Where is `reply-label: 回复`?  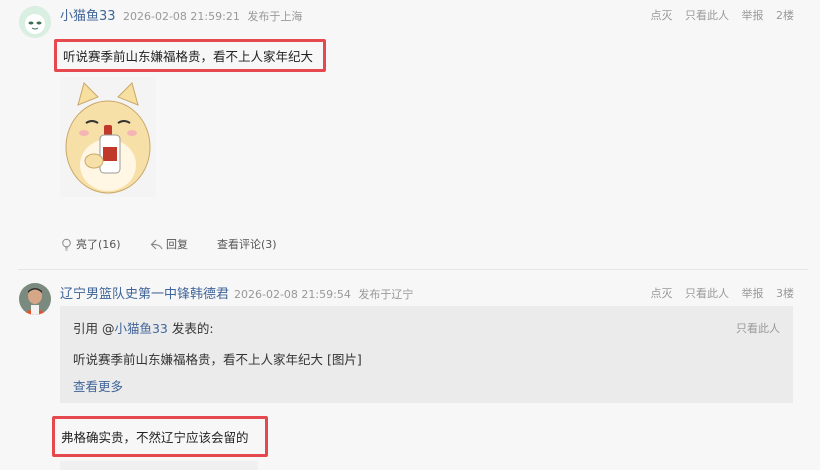 reply-label: 回复 is located at coordinates (177, 244).